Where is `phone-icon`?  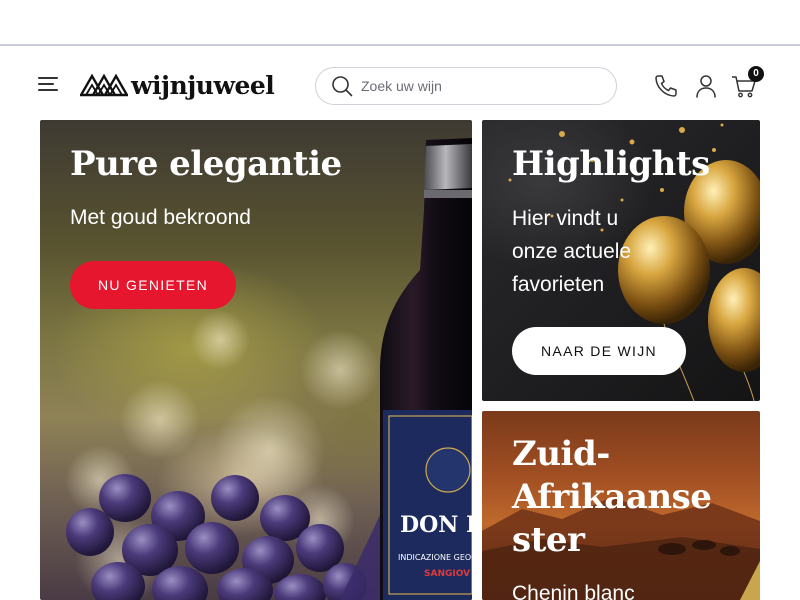
phone-icon is located at coordinates (666, 86).